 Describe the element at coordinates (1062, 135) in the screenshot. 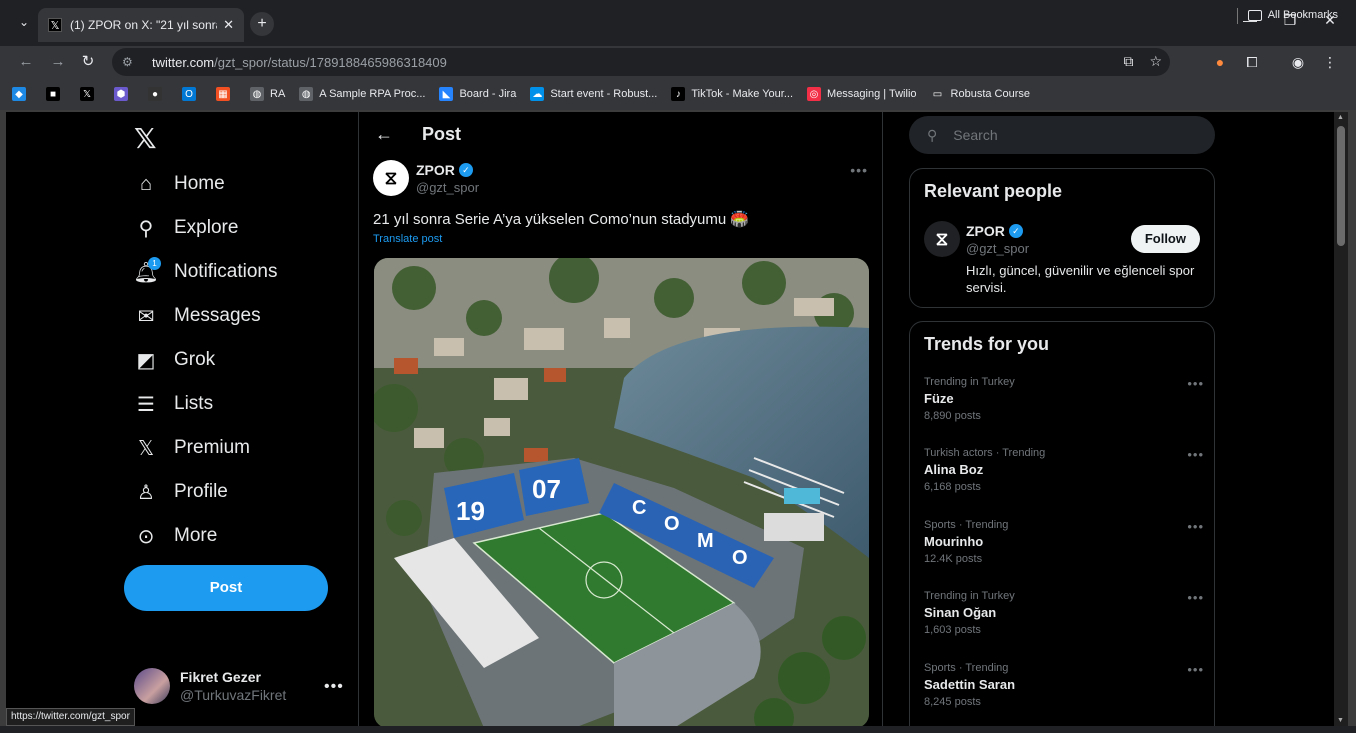

I see `search-input: ⚲ Search` at that location.